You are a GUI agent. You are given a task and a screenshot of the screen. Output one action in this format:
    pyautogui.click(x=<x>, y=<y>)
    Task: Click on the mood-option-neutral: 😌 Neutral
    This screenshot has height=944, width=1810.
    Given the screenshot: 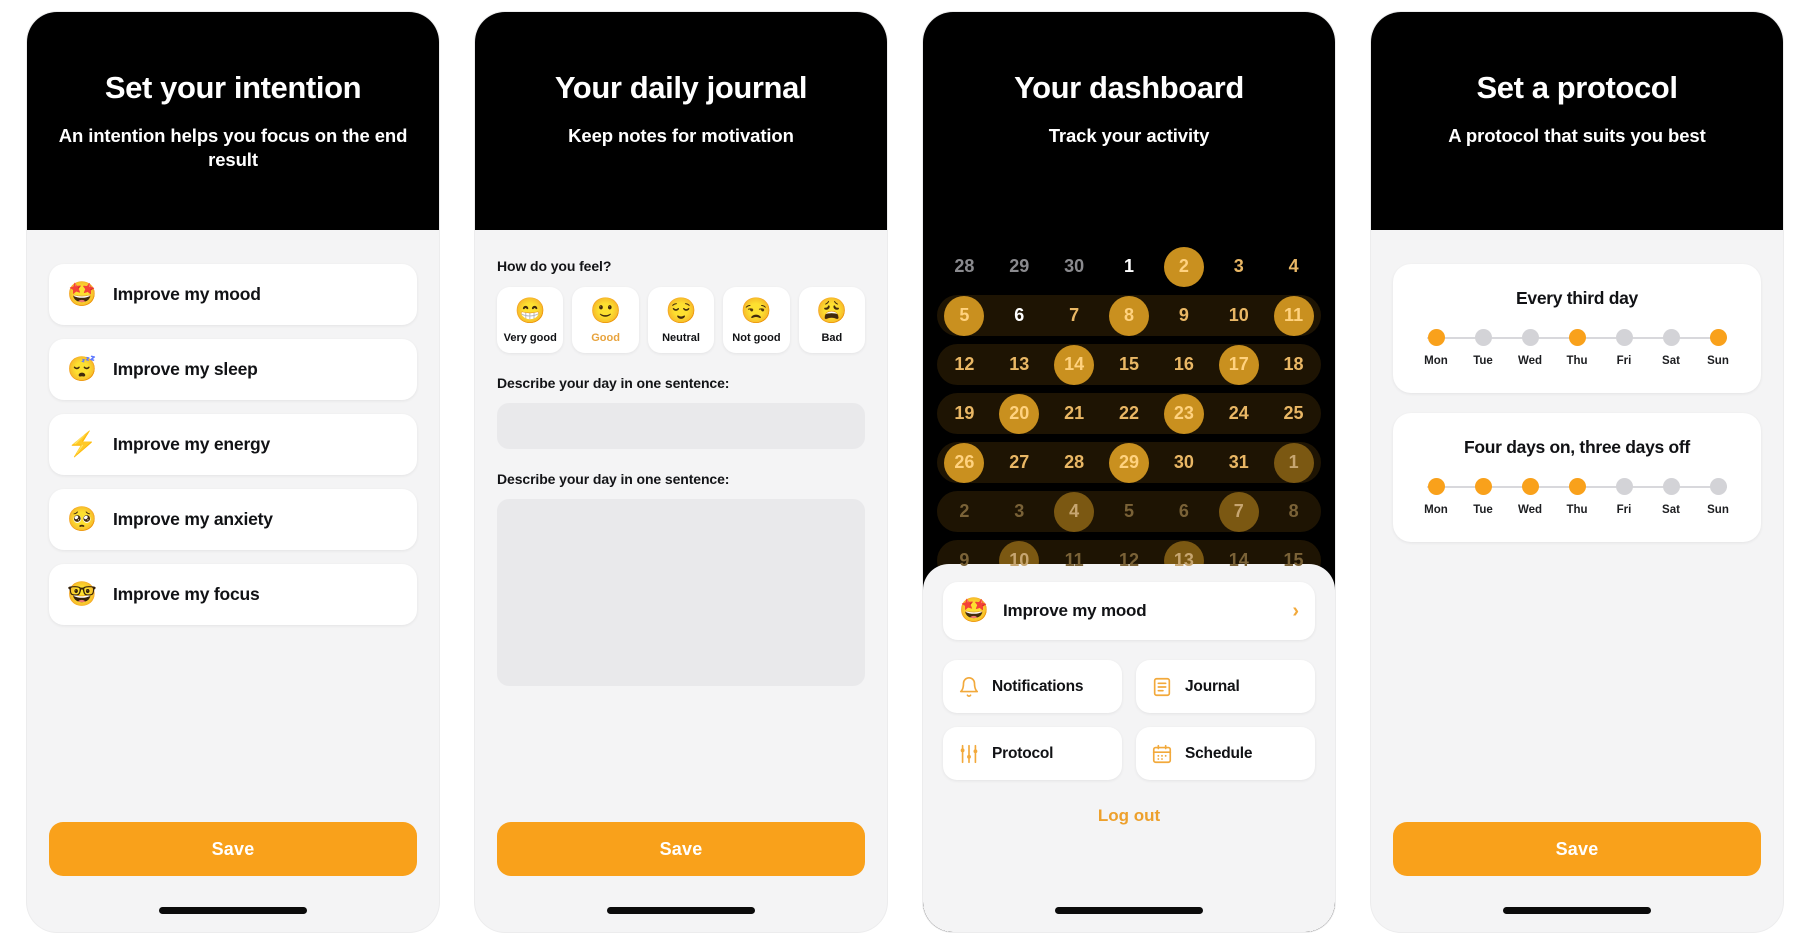 What is the action you would take?
    pyautogui.click(x=681, y=320)
    